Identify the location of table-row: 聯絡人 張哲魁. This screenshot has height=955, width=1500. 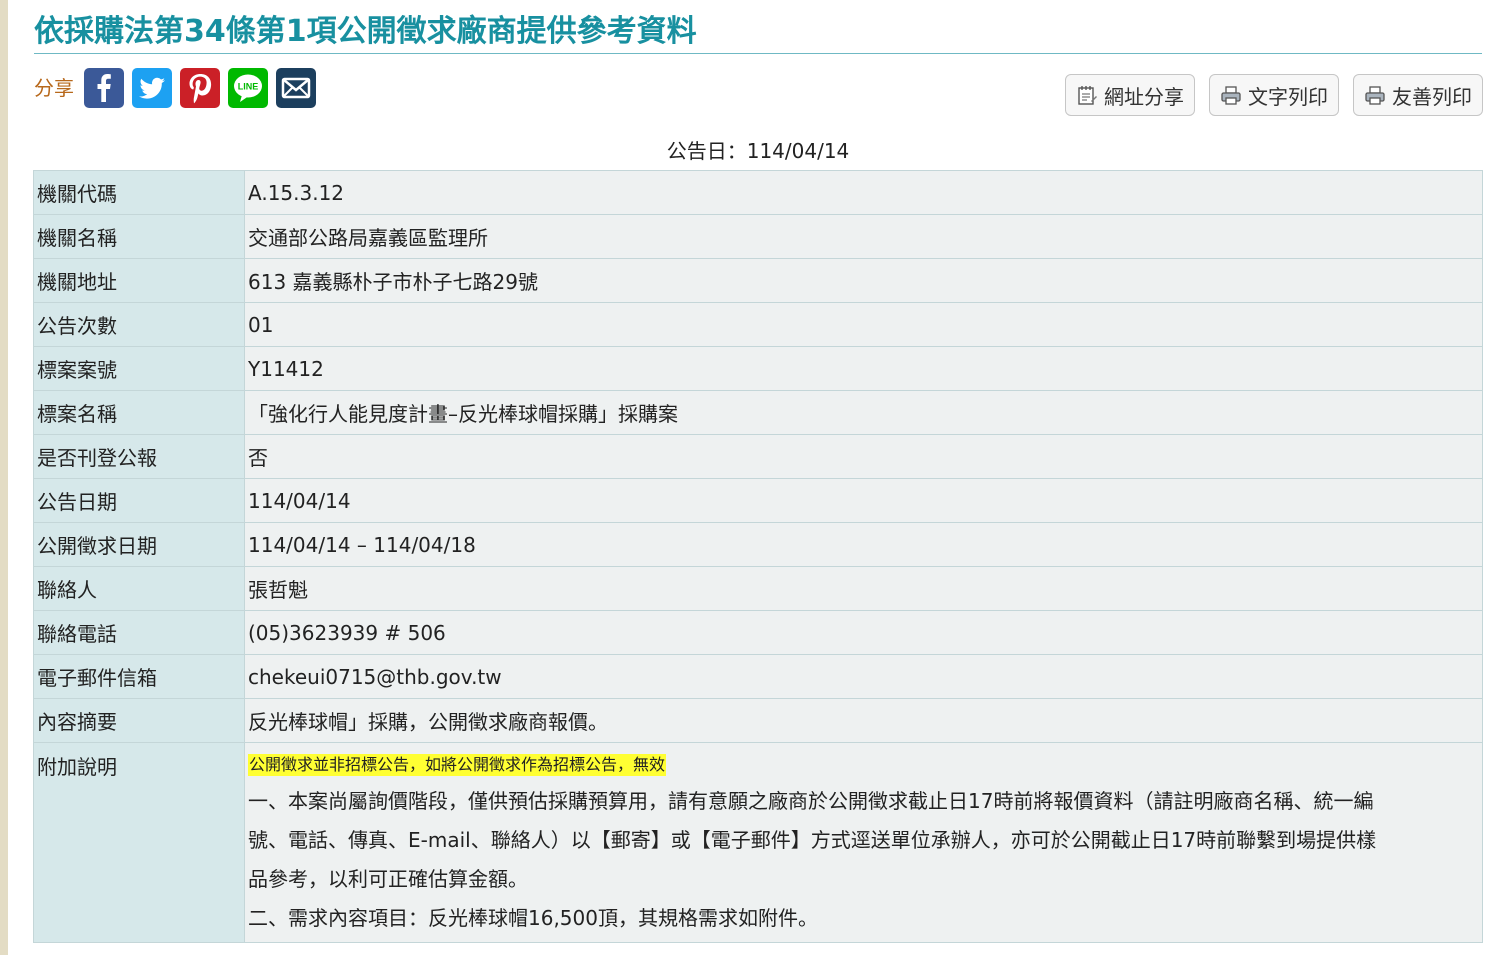
(758, 588).